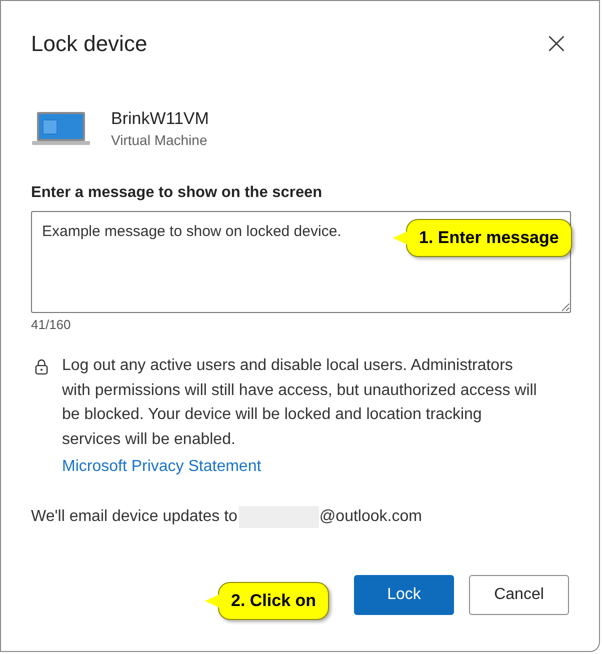 This screenshot has width=602, height=654. Describe the element at coordinates (162, 467) in the screenshot. I see `privacy-link: Microsoft Privacy Statement` at that location.